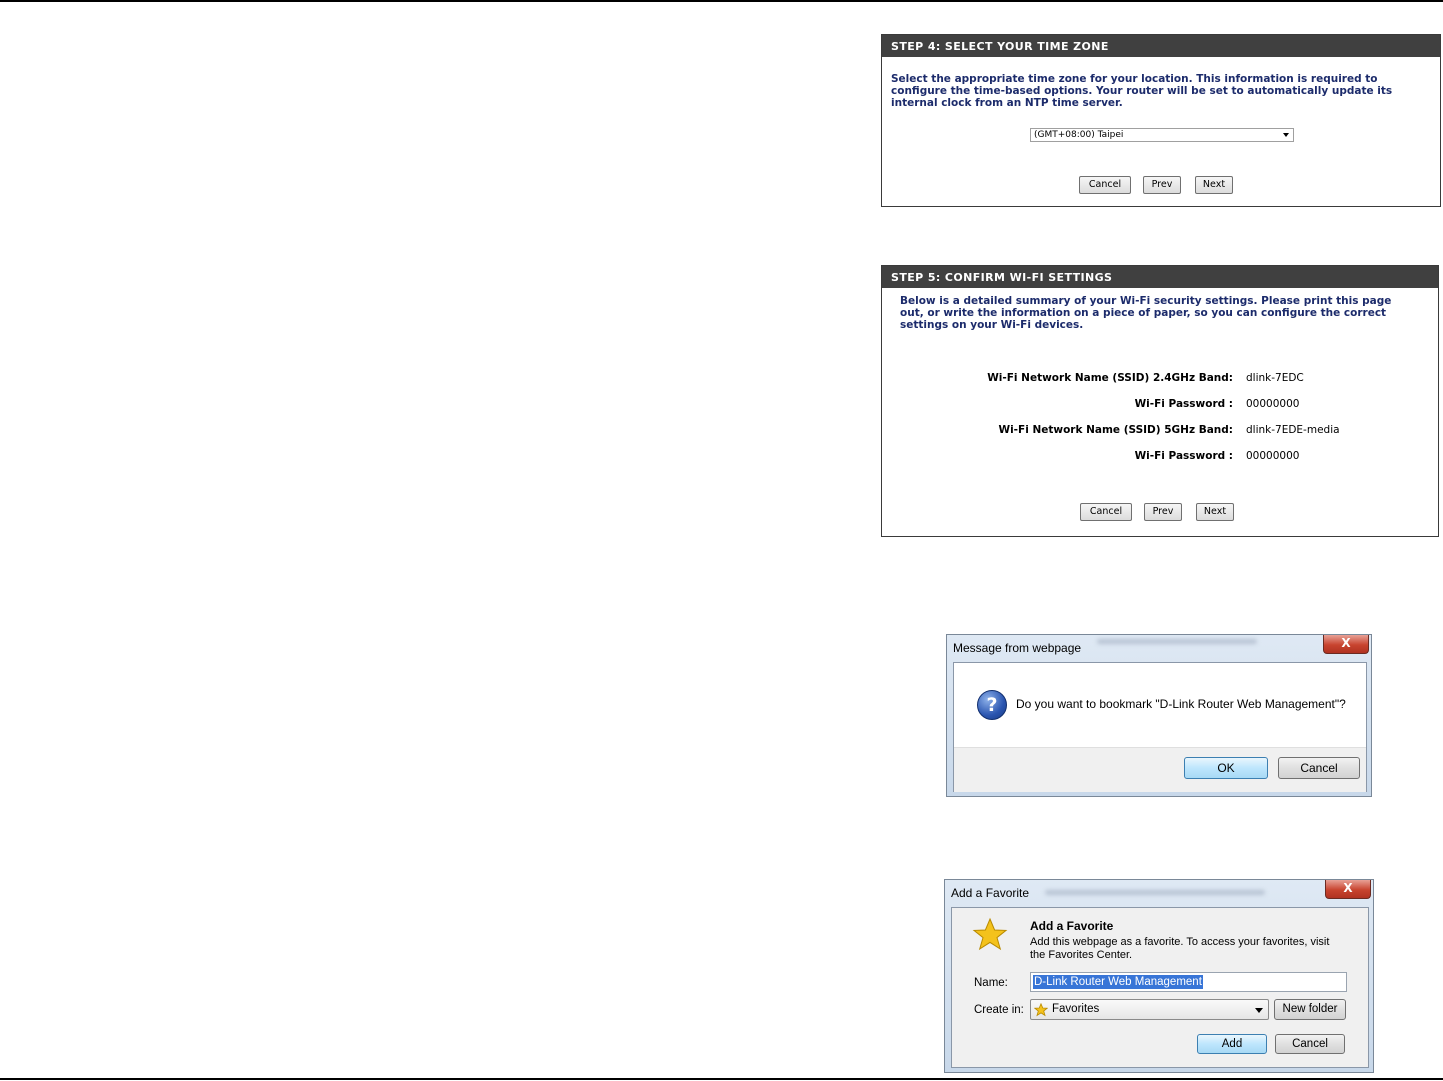  I want to click on password-24-label: Wi-Fi Password :, so click(1183, 404).